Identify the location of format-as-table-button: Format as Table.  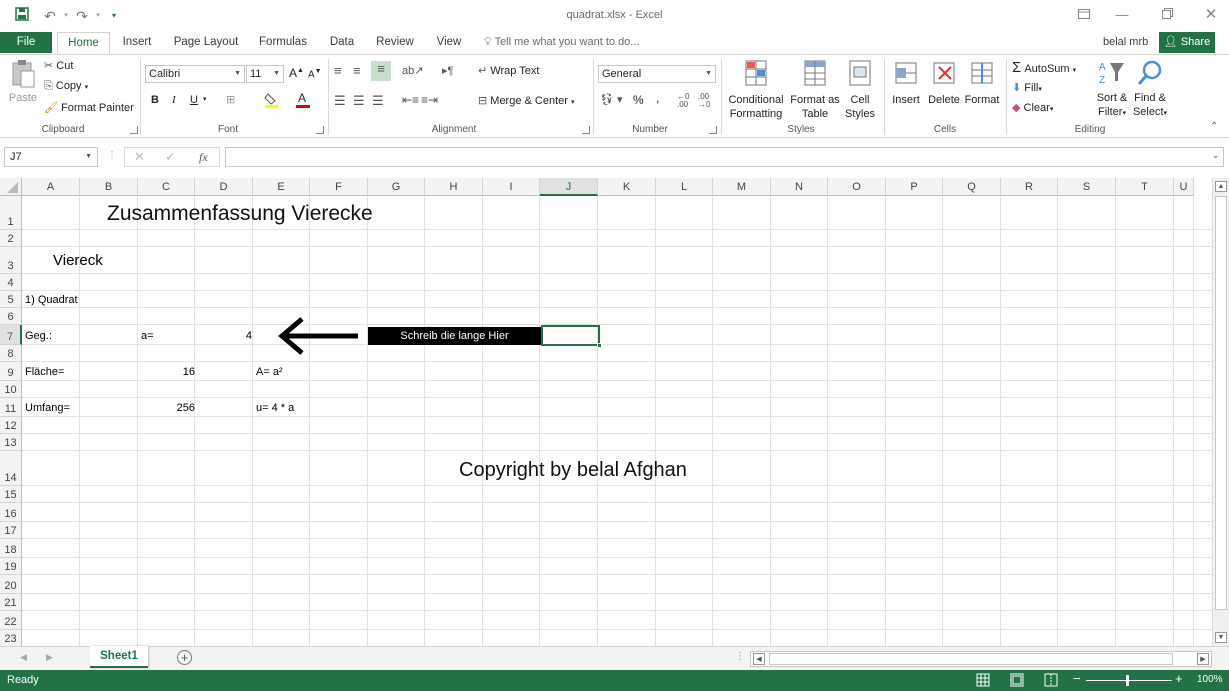
(815, 90).